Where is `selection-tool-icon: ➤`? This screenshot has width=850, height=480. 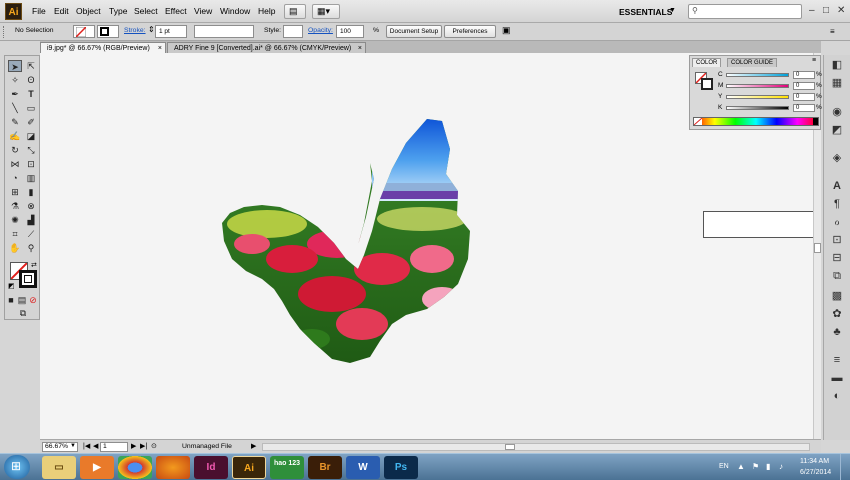 selection-tool-icon: ➤ is located at coordinates (15, 66).